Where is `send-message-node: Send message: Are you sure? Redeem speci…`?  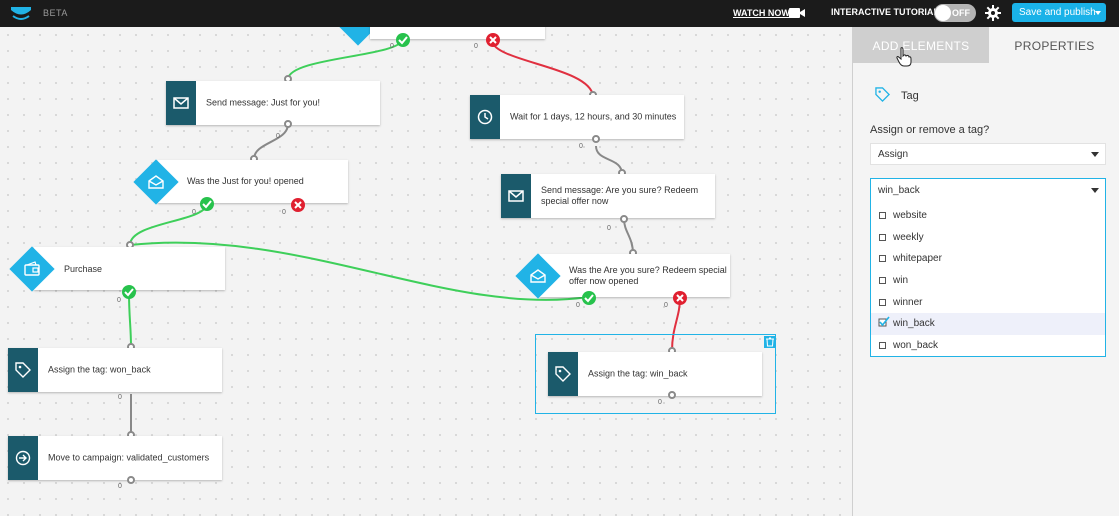
send-message-node: Send message: Are you sure? Redeem speci… is located at coordinates (608, 196).